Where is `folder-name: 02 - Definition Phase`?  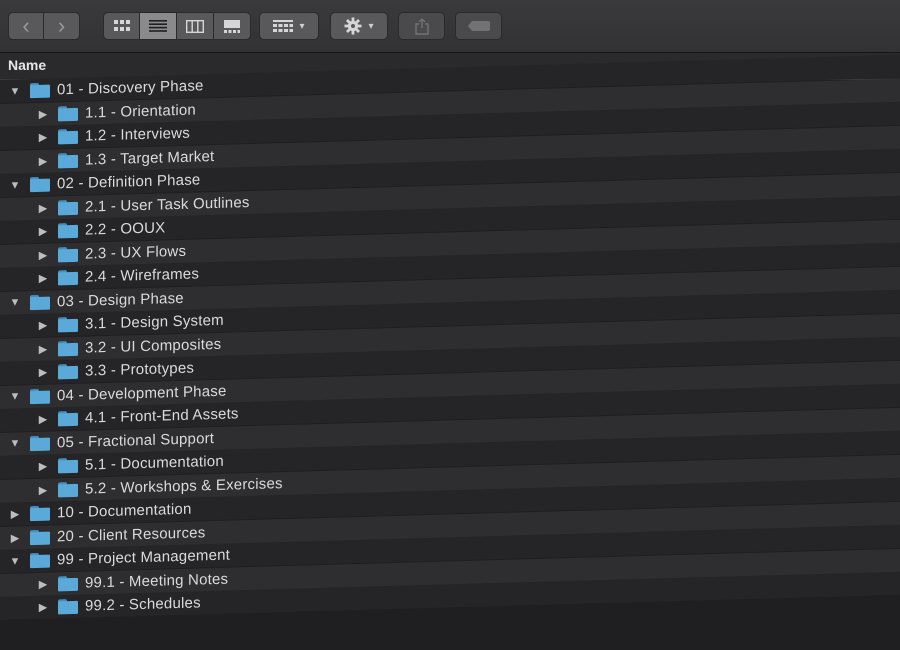
folder-name: 02 - Definition Phase is located at coordinates (129, 182).